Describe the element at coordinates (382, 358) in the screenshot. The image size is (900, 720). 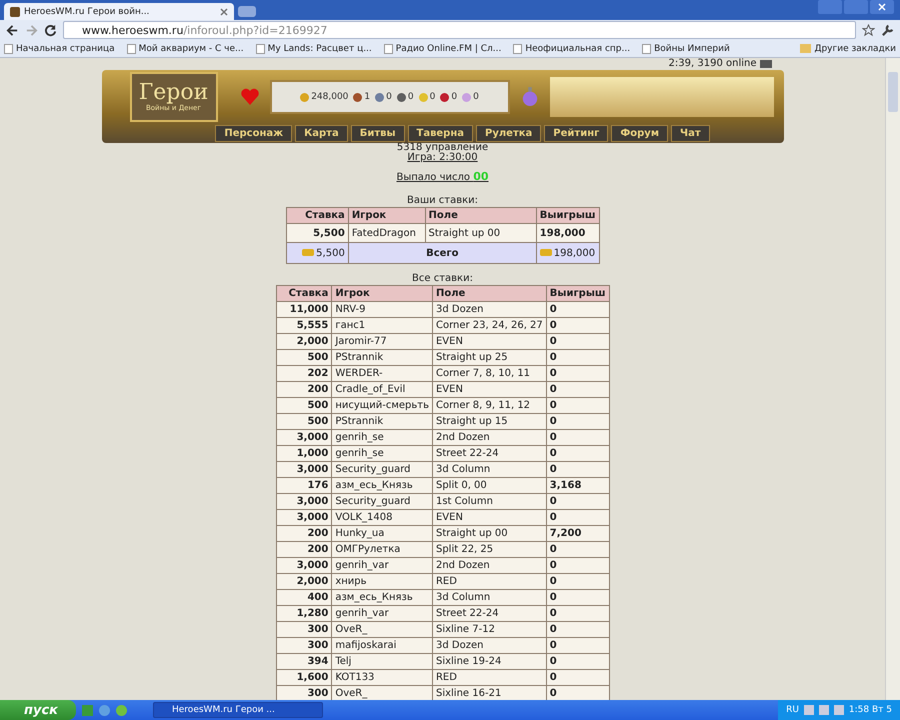
I see `table-cell: PStrannik` at that location.